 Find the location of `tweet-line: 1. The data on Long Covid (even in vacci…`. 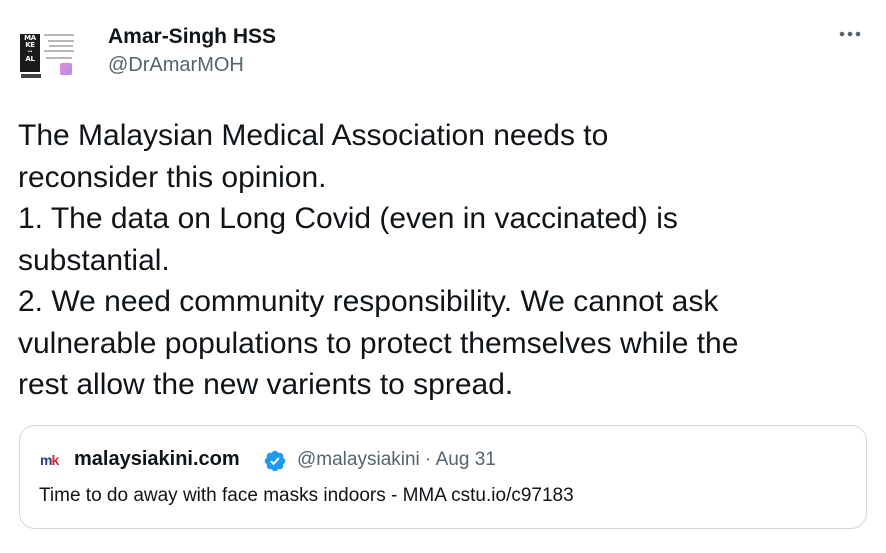

tweet-line: 1. The data on Long Covid (even in vacci… is located at coordinates (348, 218).